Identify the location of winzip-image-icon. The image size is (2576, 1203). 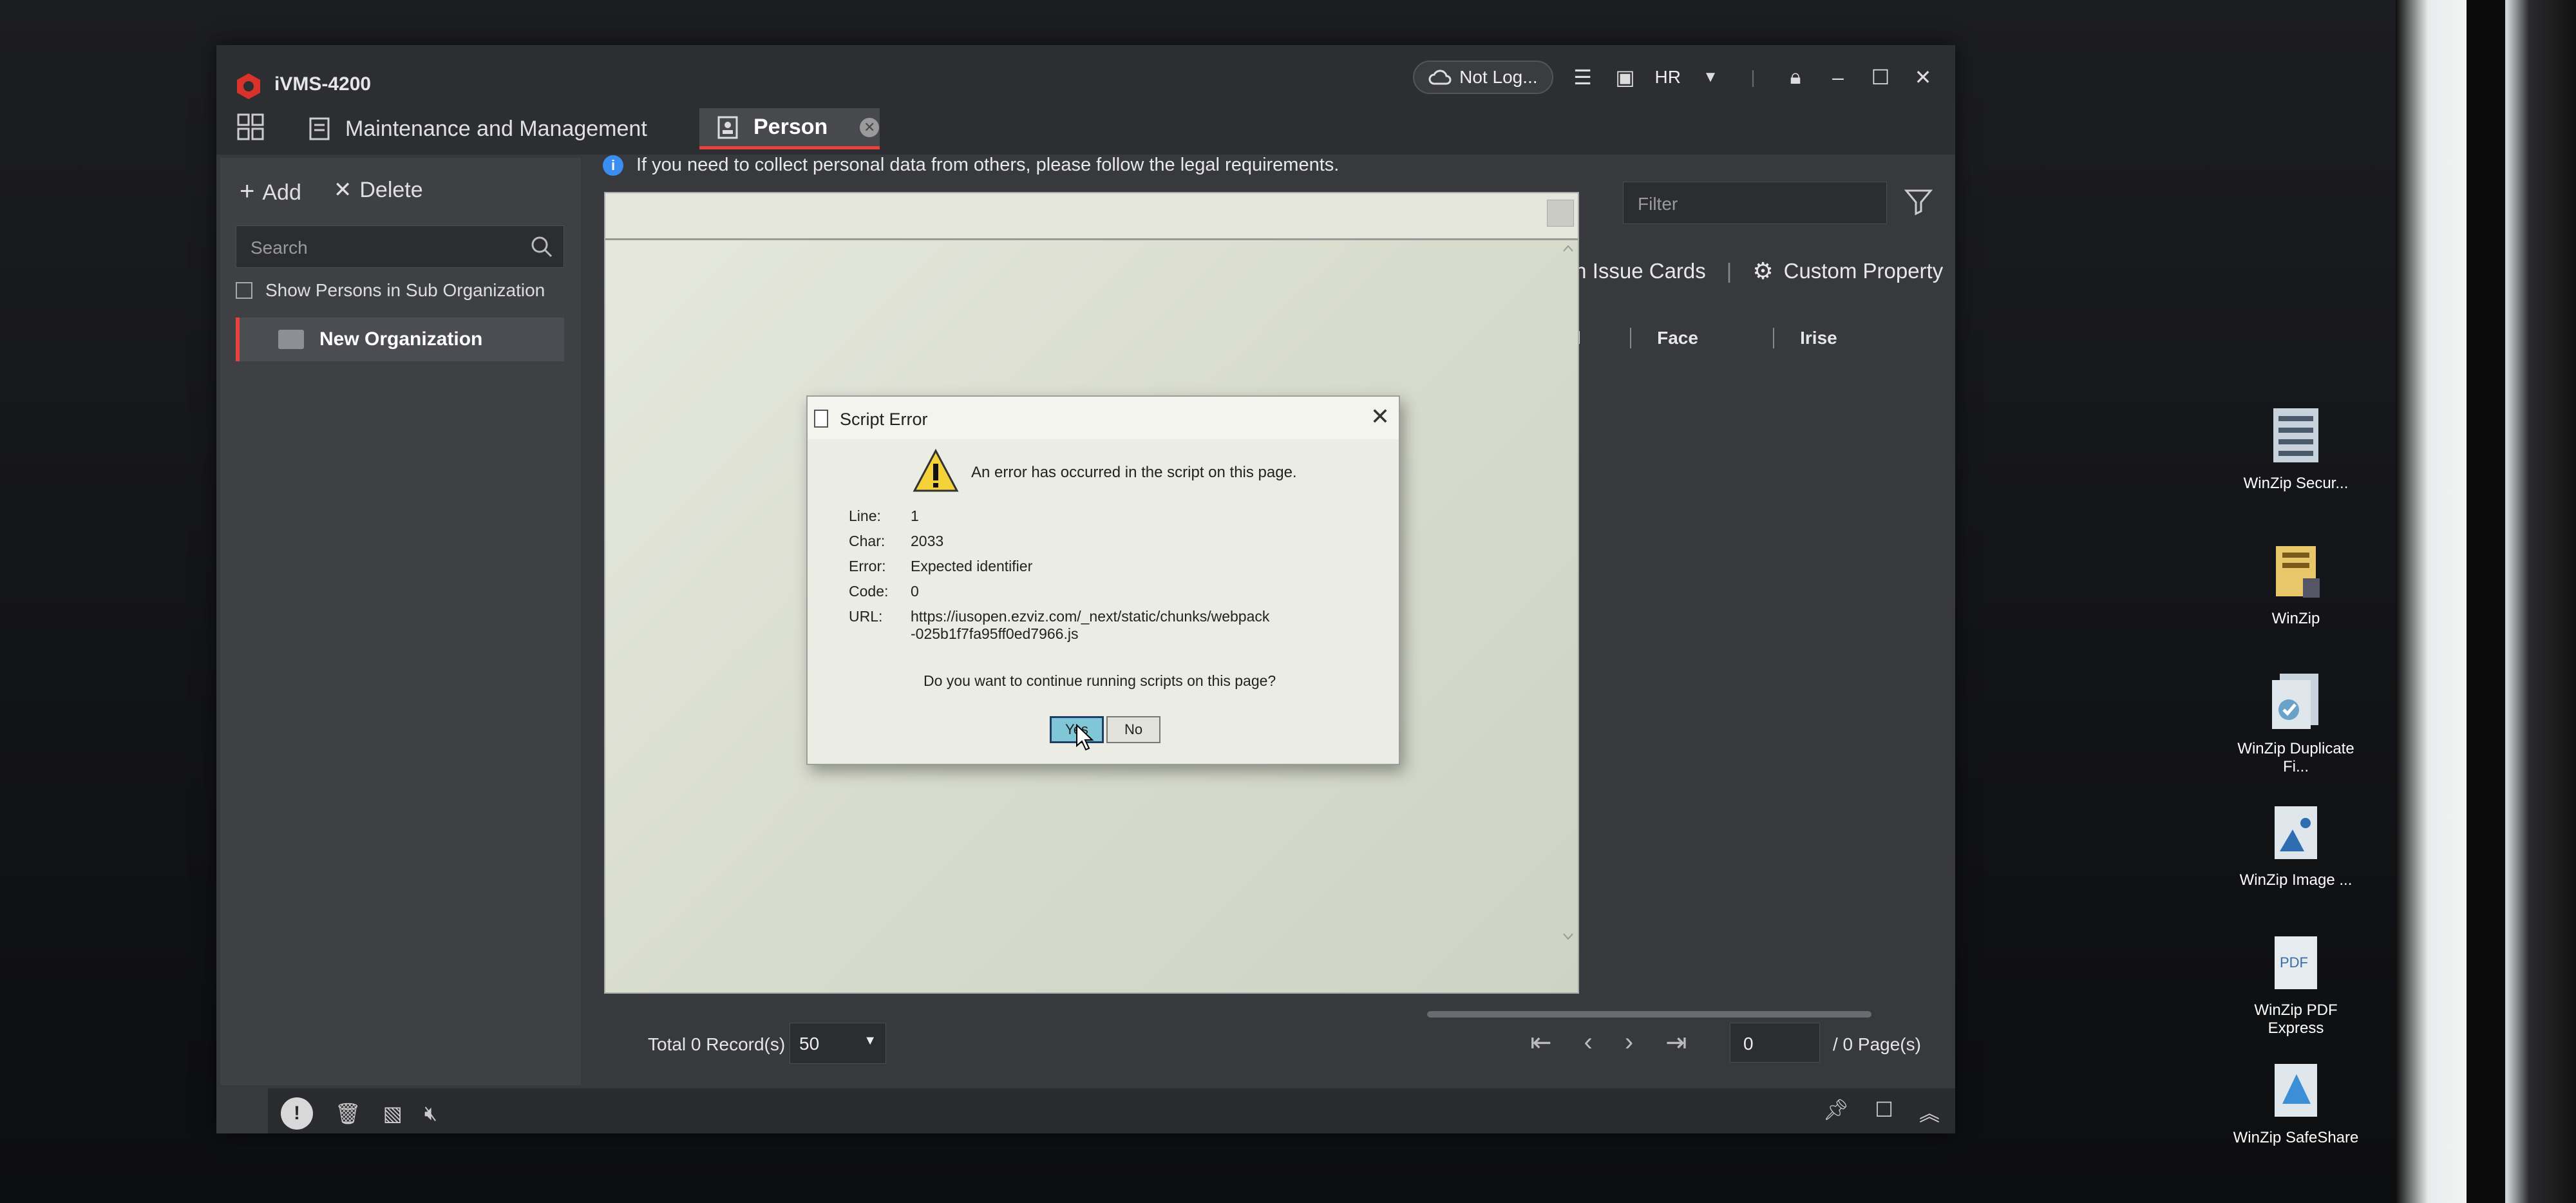
(2296, 832).